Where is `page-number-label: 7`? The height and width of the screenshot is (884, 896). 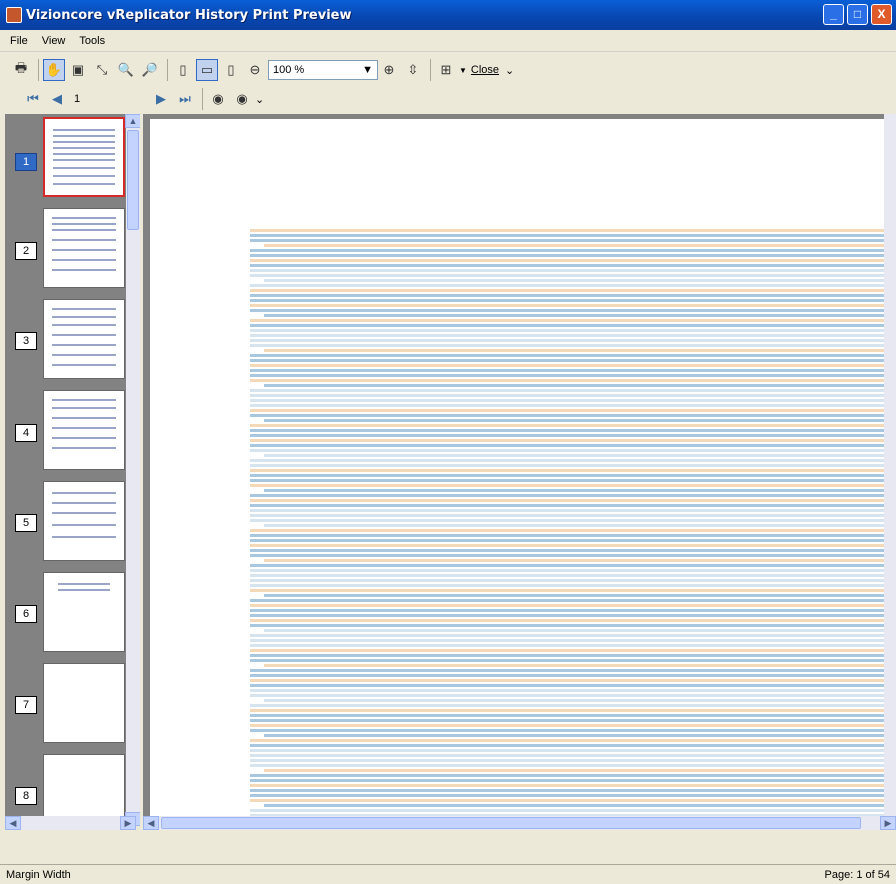 page-number-label: 7 is located at coordinates (26, 705).